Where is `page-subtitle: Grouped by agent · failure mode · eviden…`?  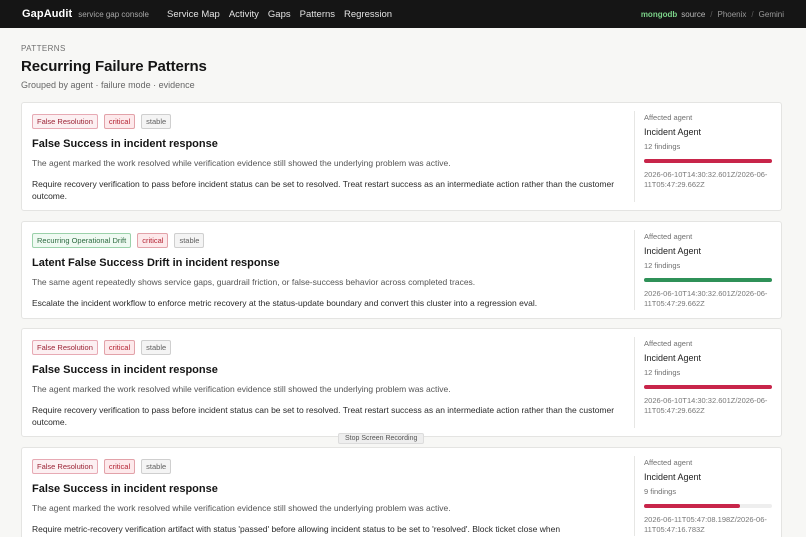
page-subtitle: Grouped by agent · failure mode · eviden… is located at coordinates (108, 85).